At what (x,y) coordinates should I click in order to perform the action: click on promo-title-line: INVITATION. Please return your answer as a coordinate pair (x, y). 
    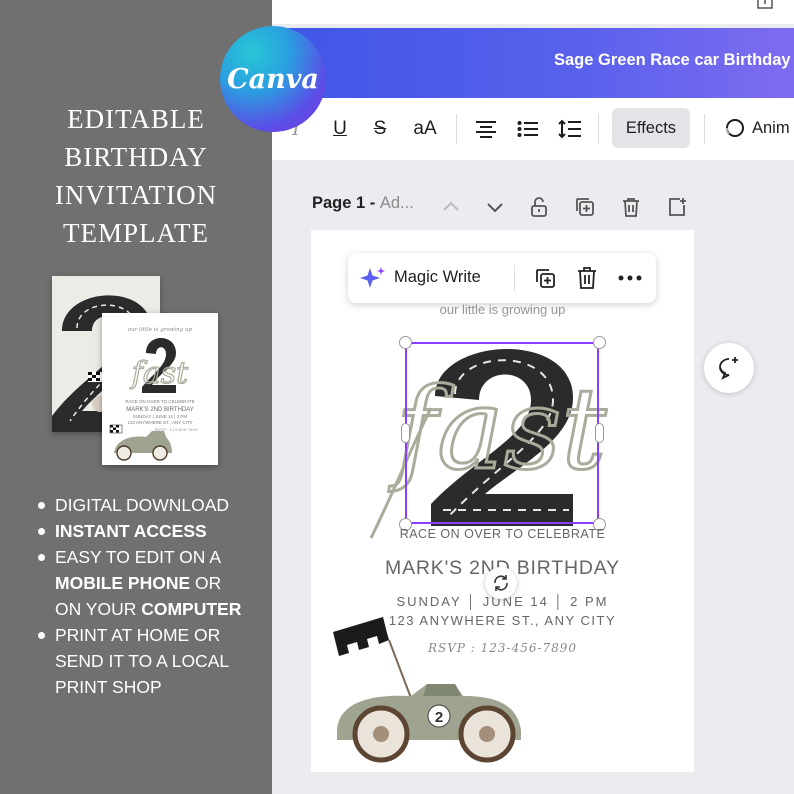
    Looking at the image, I should click on (136, 195).